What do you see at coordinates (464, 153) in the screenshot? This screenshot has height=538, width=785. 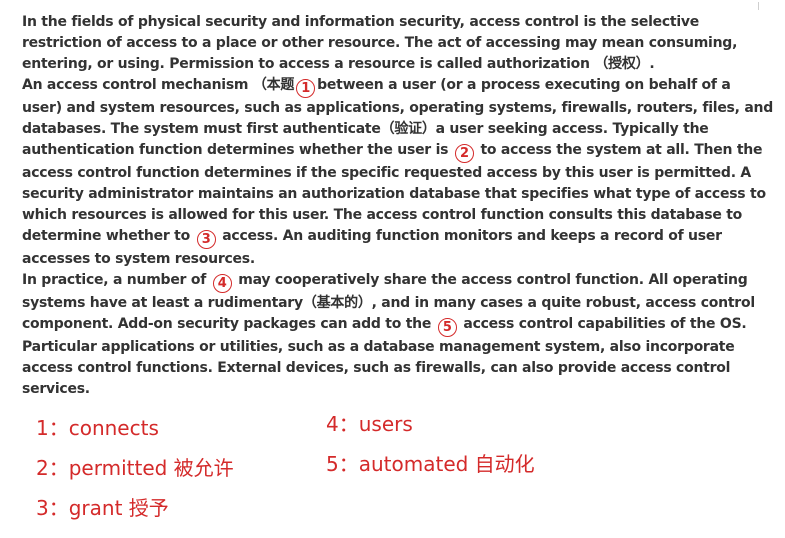 I see `blank-marker-2: 2` at bounding box center [464, 153].